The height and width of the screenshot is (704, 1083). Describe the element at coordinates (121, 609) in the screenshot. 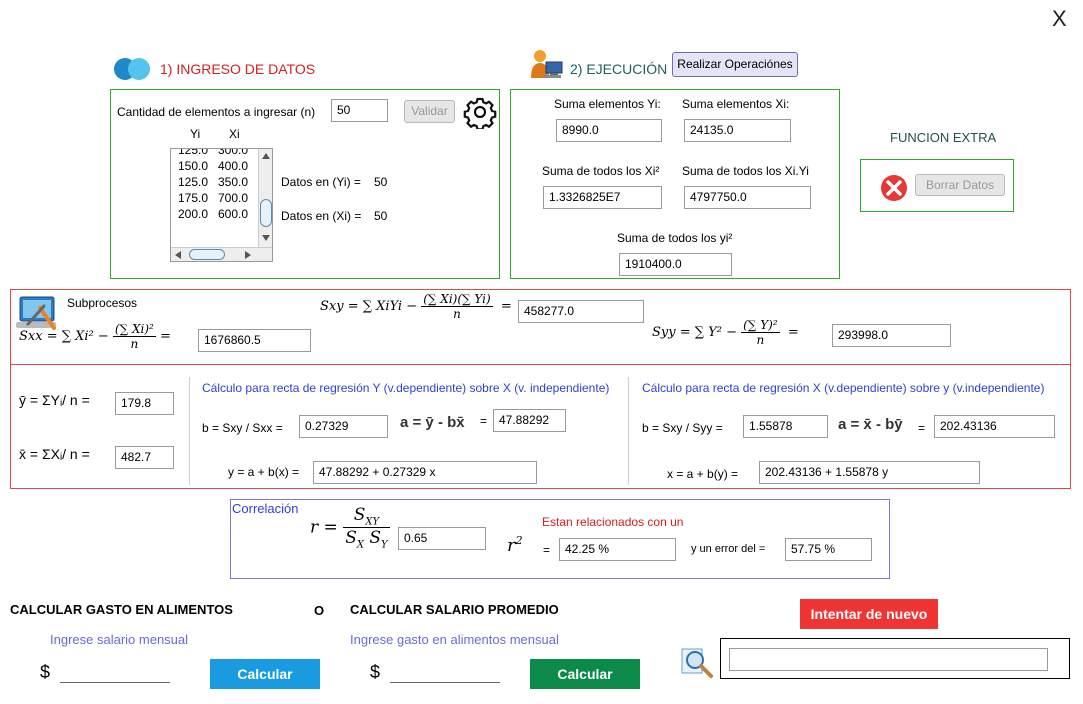

I see `gasto-title: CALCULAR GASTO EN ALIMENTOS` at that location.